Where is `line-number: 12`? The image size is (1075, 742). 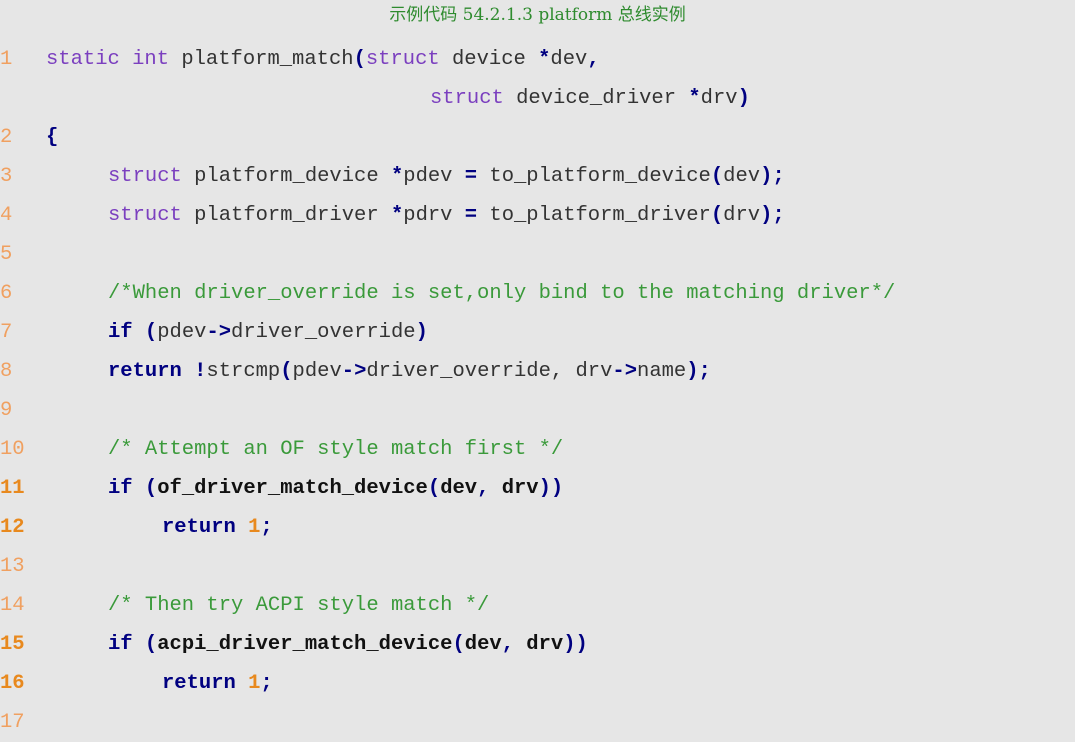
line-number: 12 is located at coordinates (12, 527).